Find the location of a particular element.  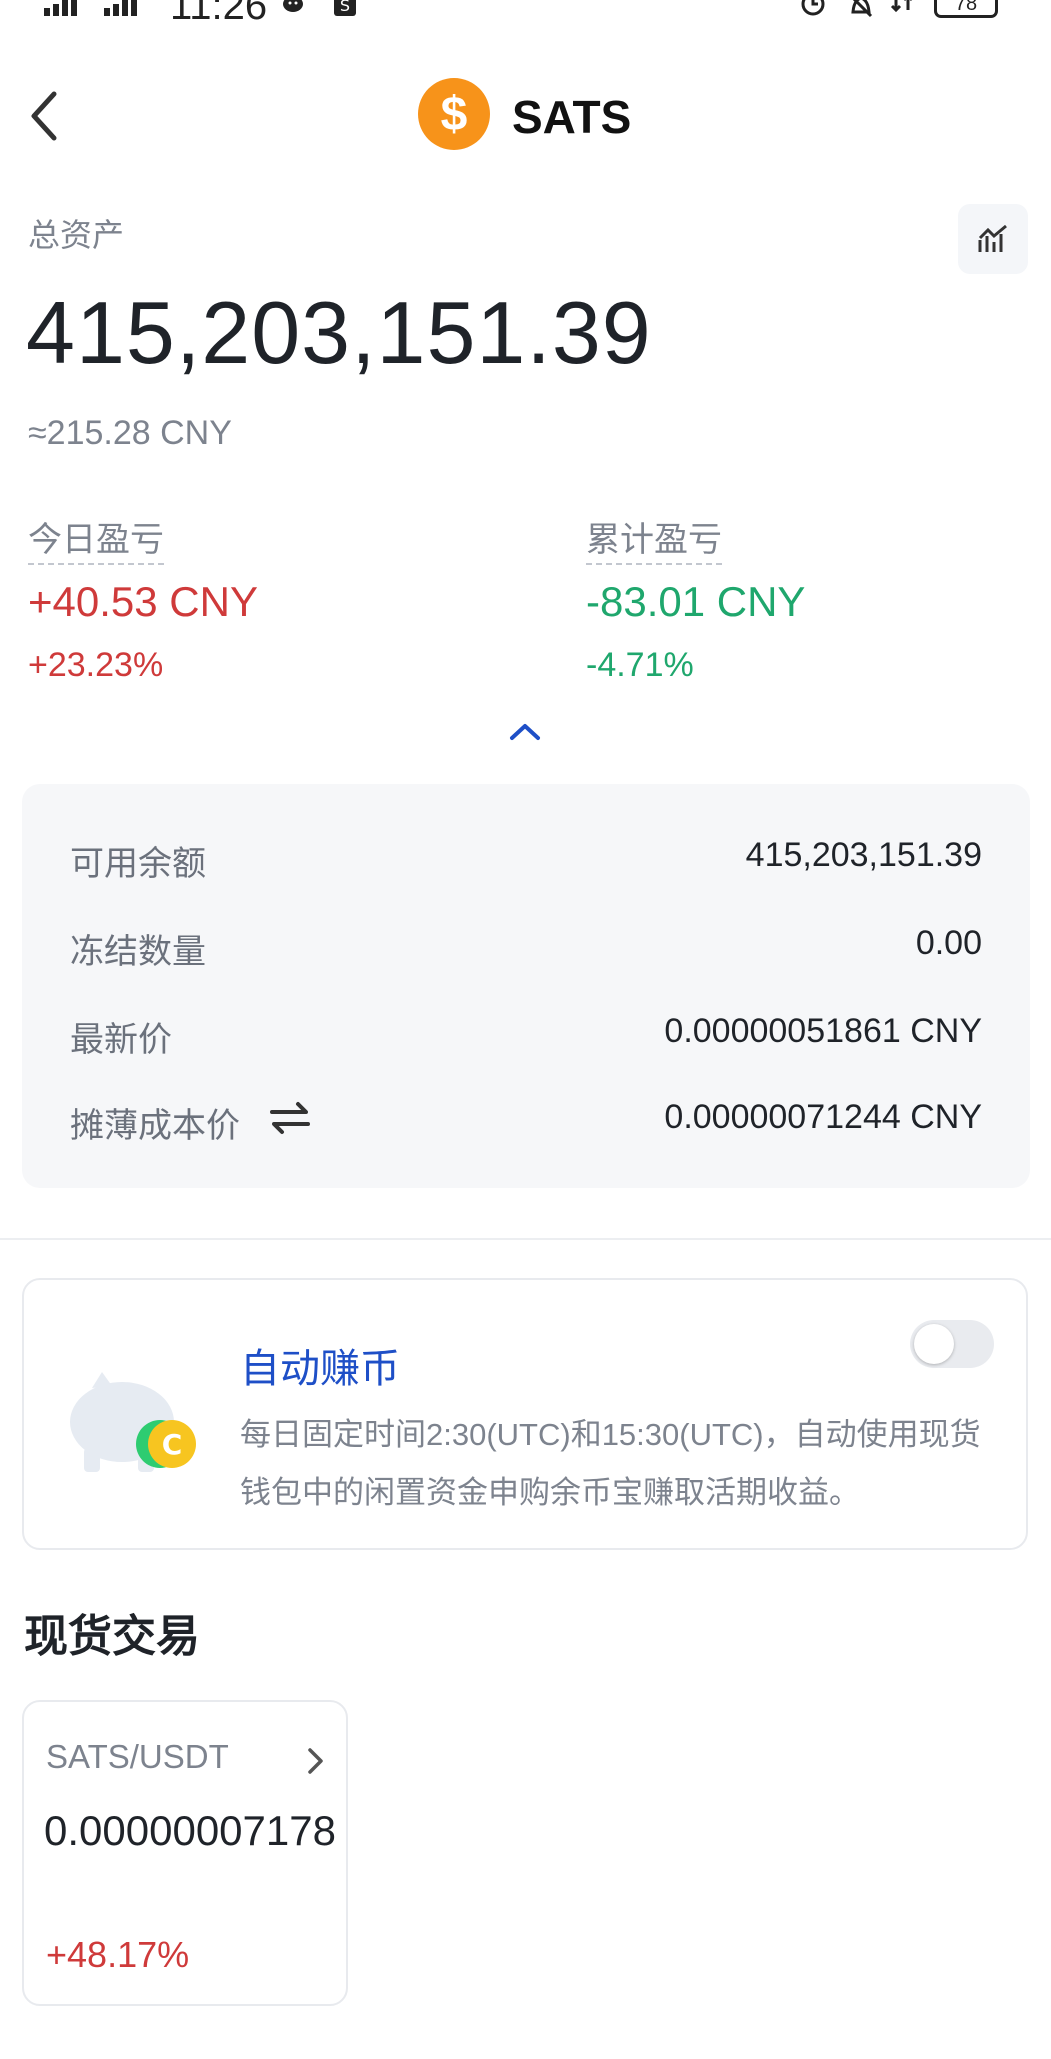

section-divider is located at coordinates (525, 1239).